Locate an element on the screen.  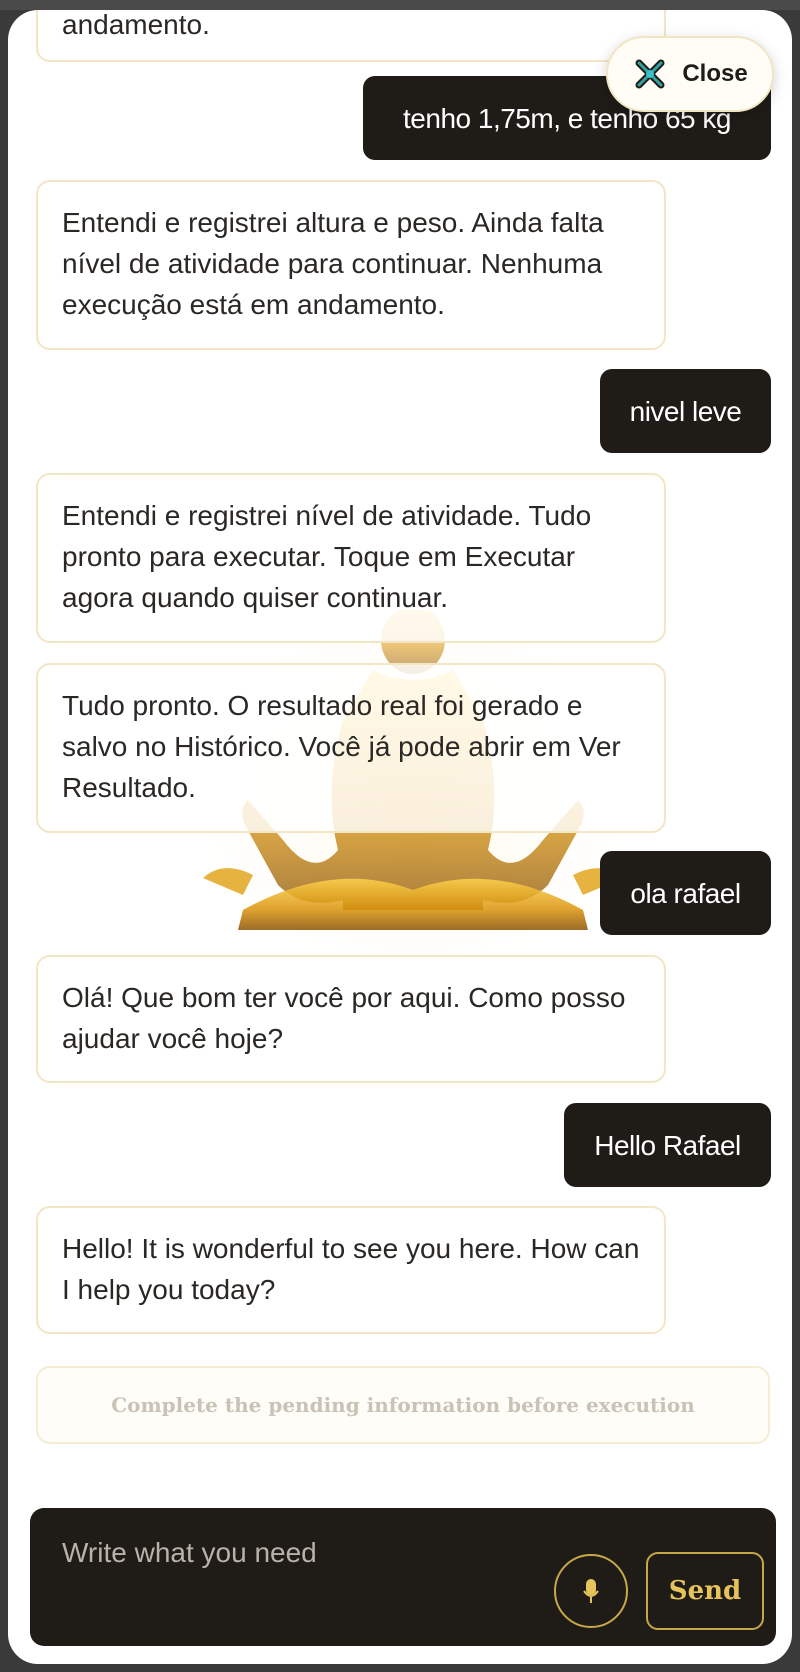
close-label: Close is located at coordinates (715, 73).